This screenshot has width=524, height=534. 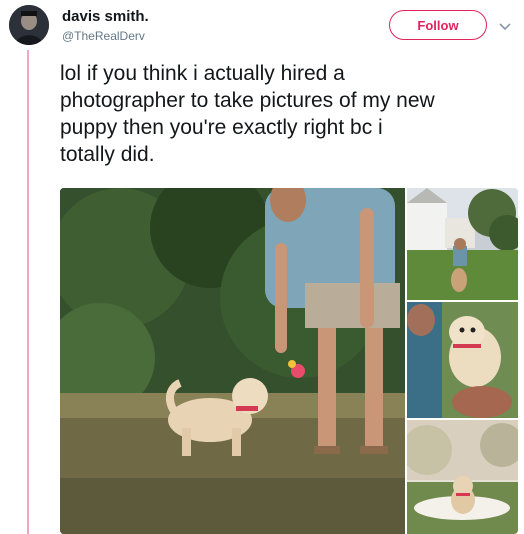 I want to click on user-handle: @TheRealDerv, so click(x=103, y=36).